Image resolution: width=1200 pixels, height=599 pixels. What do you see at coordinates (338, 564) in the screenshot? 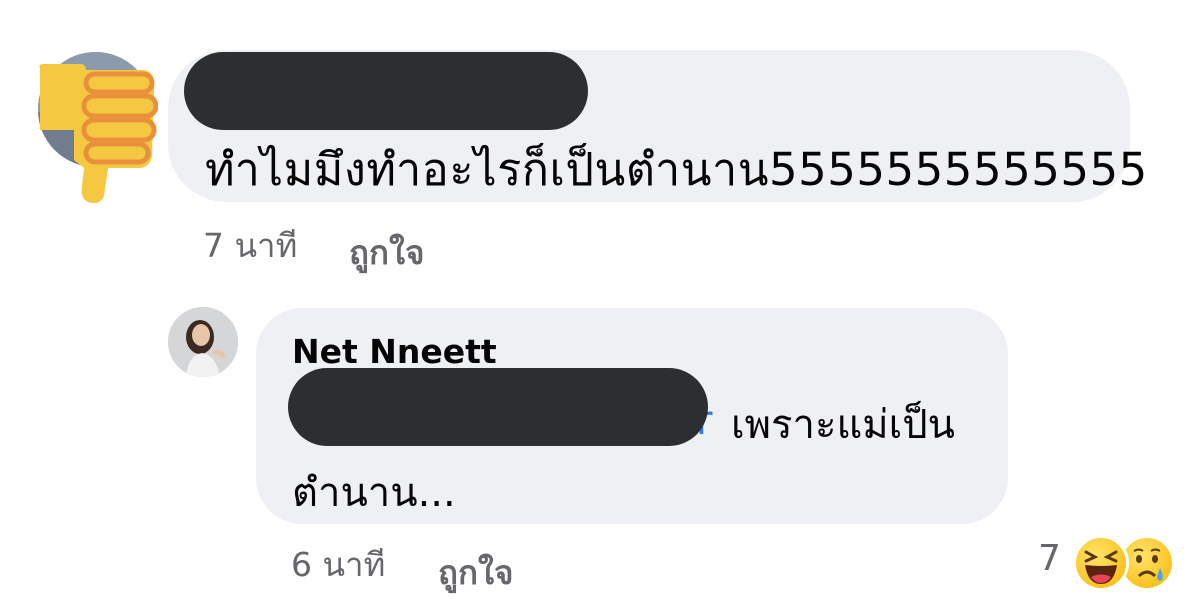
I see `reply-timestamp: 6 นาที` at bounding box center [338, 564].